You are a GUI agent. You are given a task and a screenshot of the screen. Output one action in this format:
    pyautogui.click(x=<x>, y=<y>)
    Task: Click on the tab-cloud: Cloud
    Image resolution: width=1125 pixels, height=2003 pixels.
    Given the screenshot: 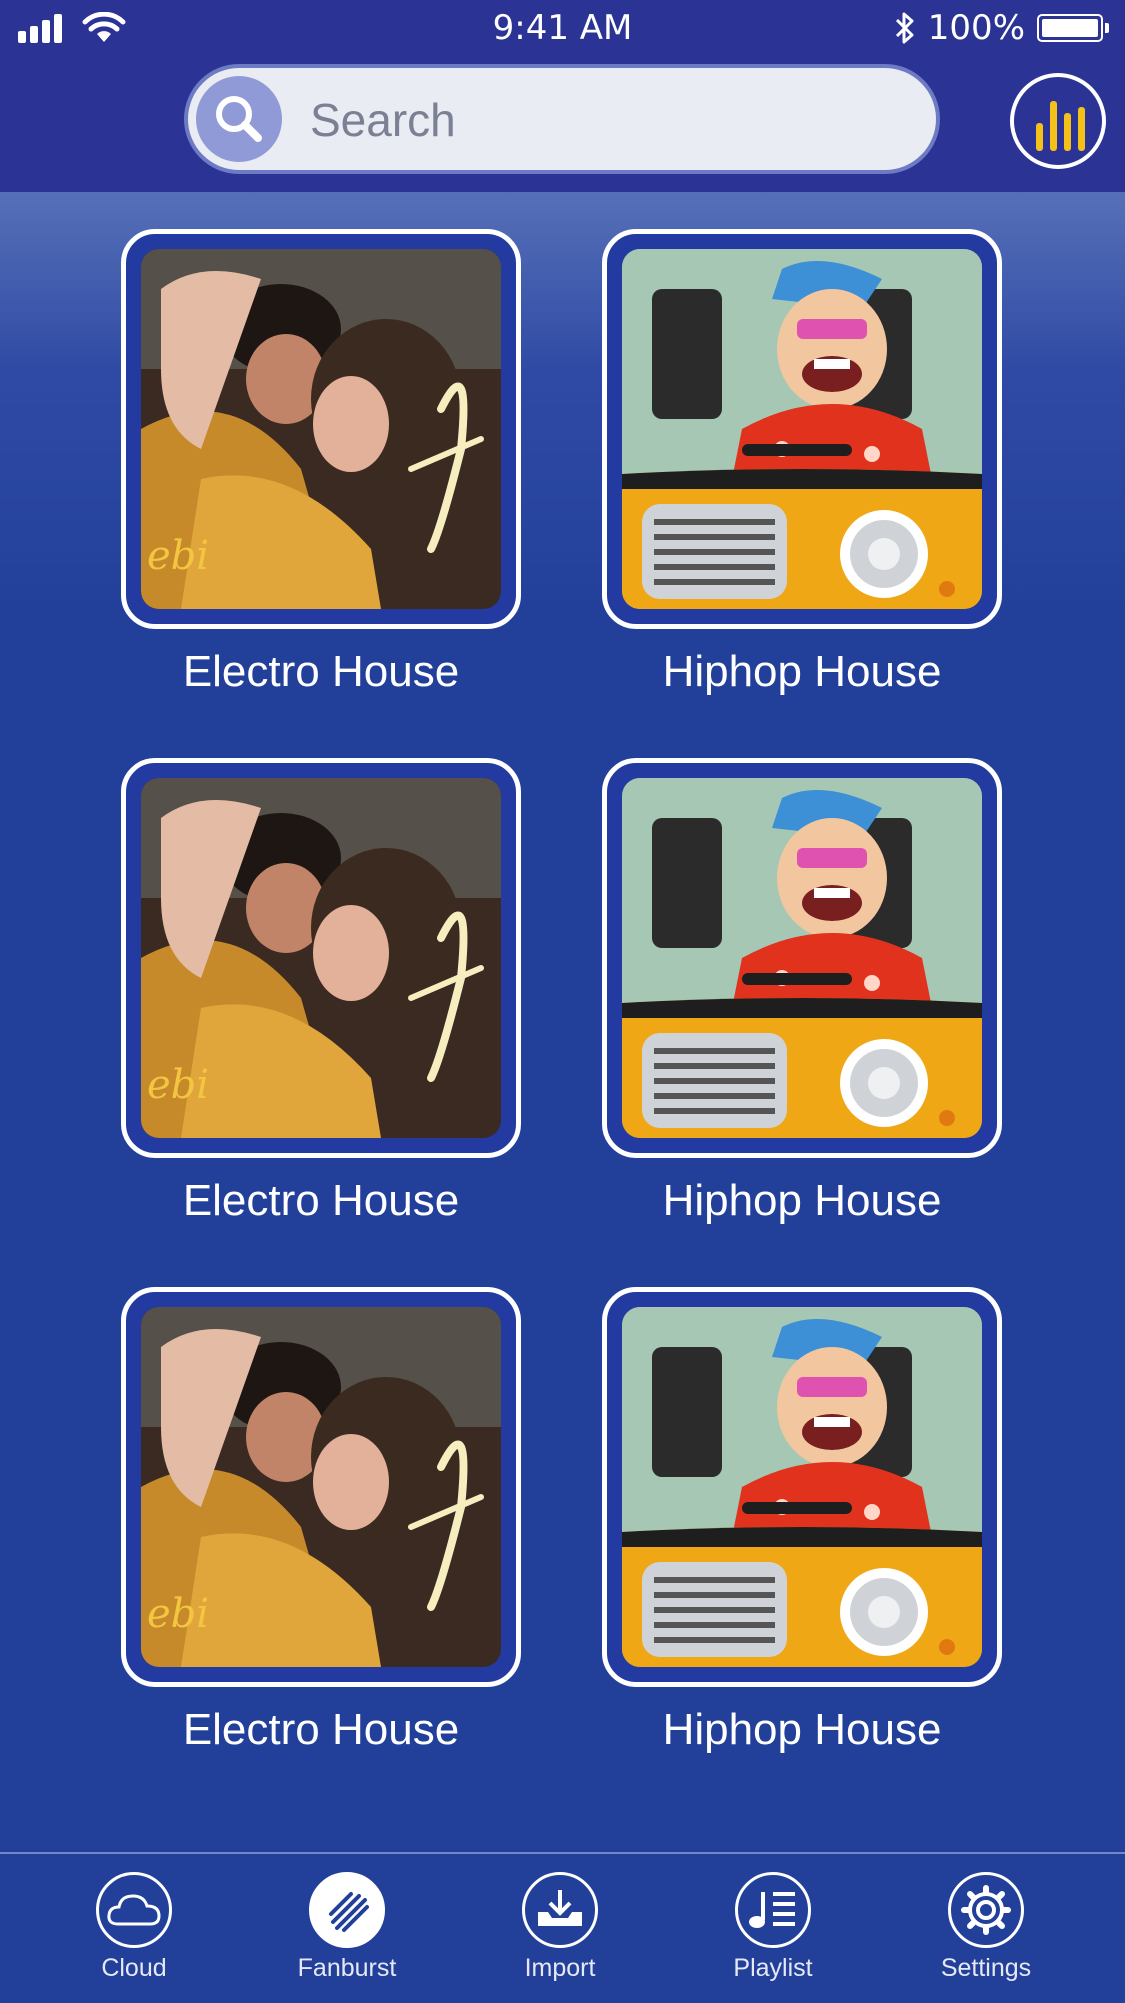 What is the action you would take?
    pyautogui.click(x=134, y=1927)
    